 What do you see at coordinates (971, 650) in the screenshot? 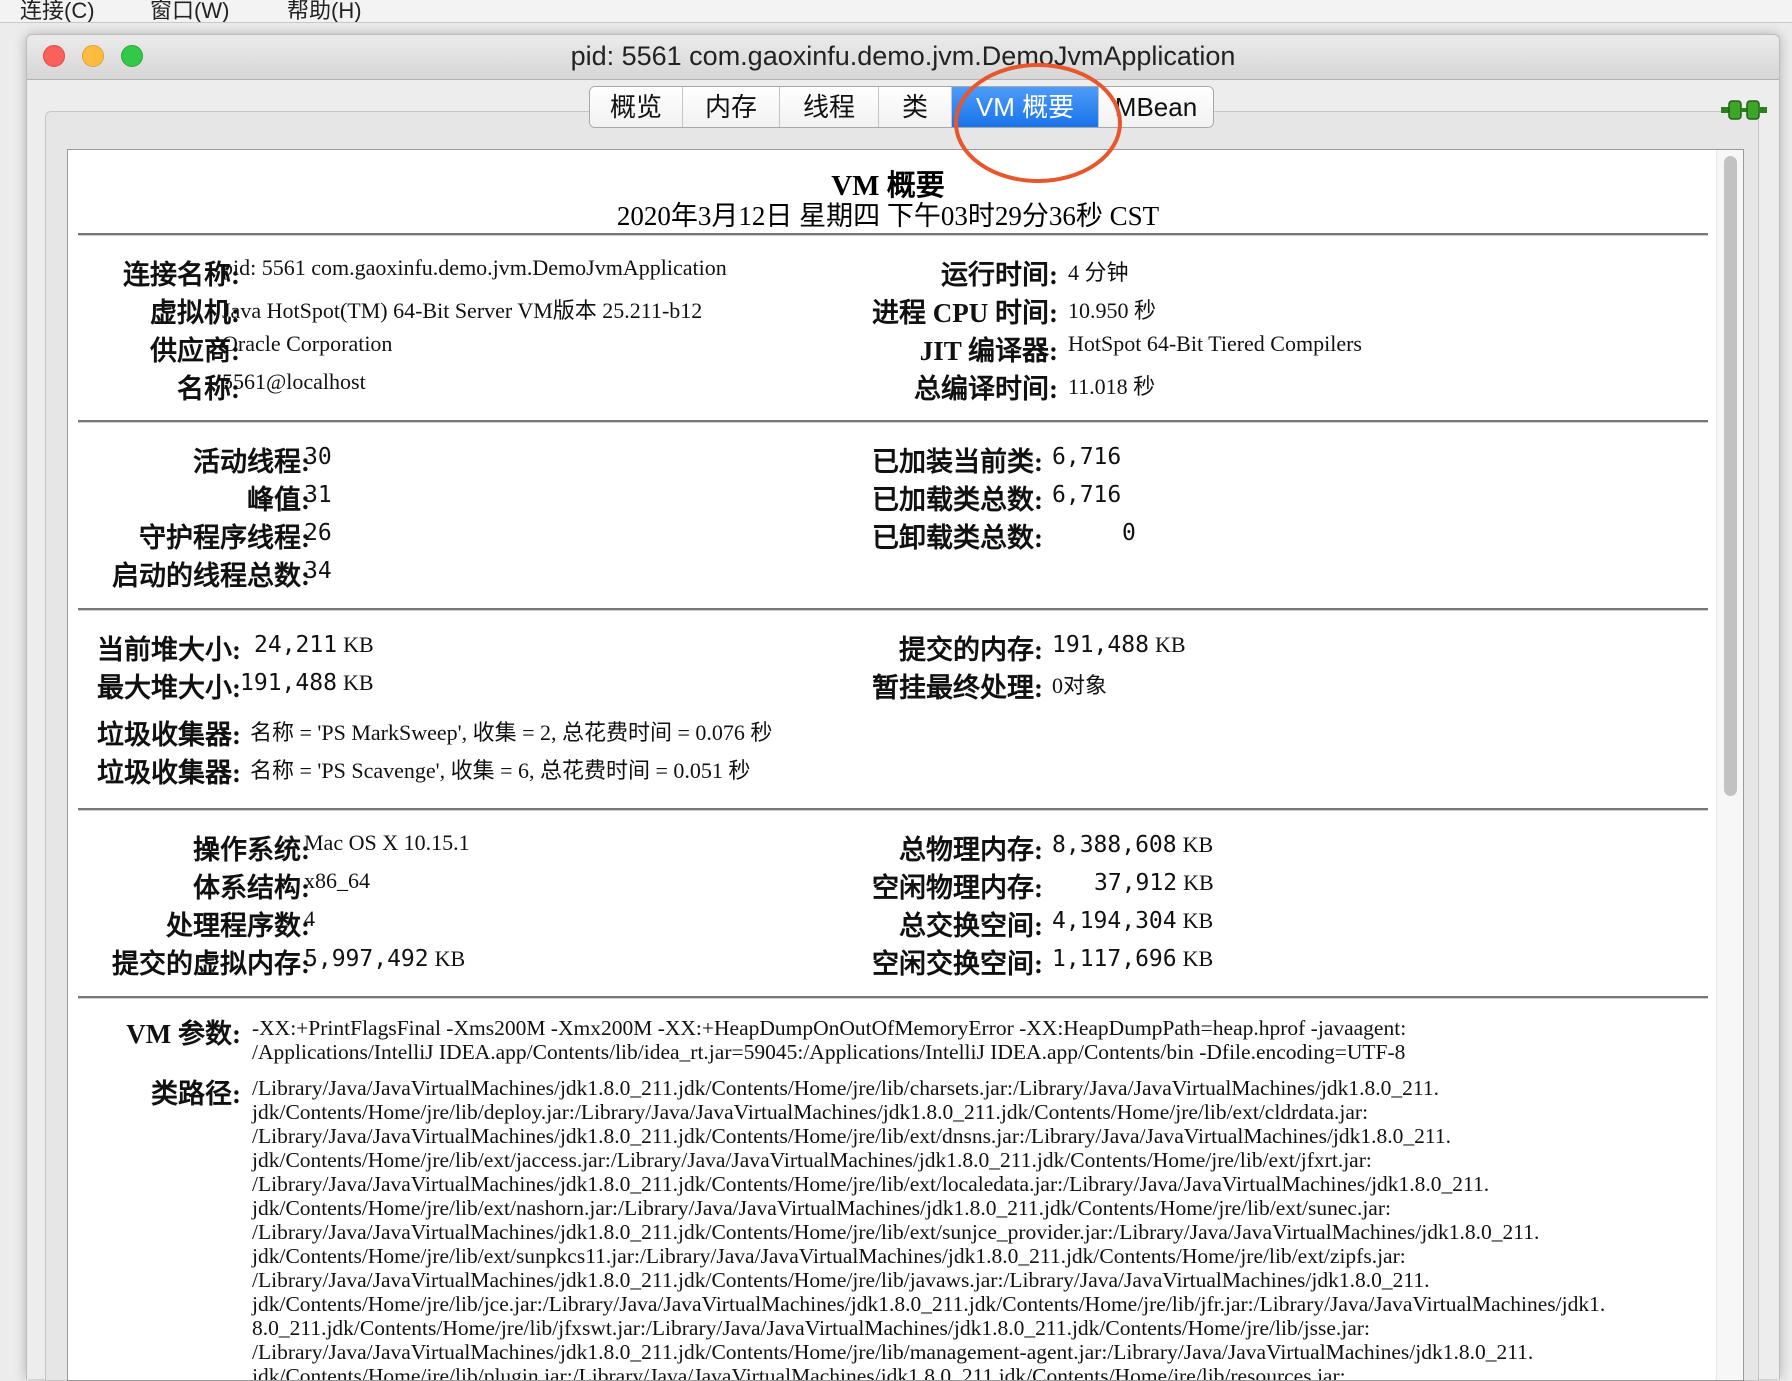
I see `committed-memory-label: 提交的内存:` at bounding box center [971, 650].